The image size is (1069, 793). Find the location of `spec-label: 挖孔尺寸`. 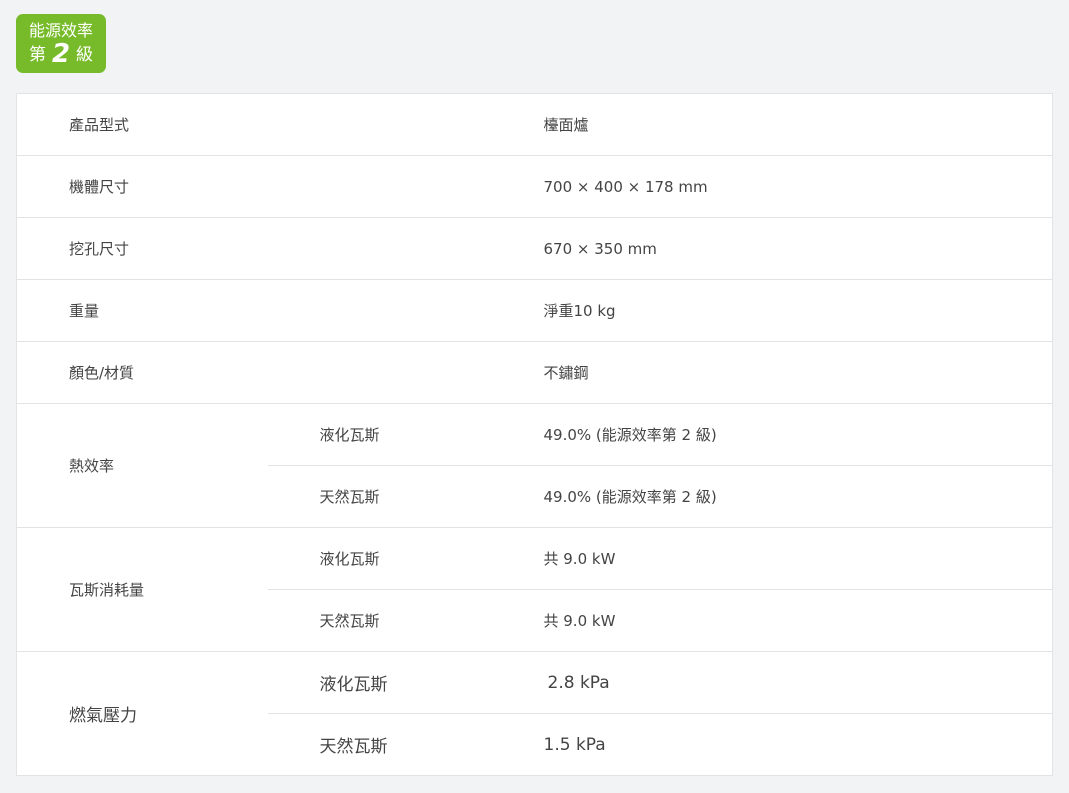

spec-label: 挖孔尺寸 is located at coordinates (99, 249).